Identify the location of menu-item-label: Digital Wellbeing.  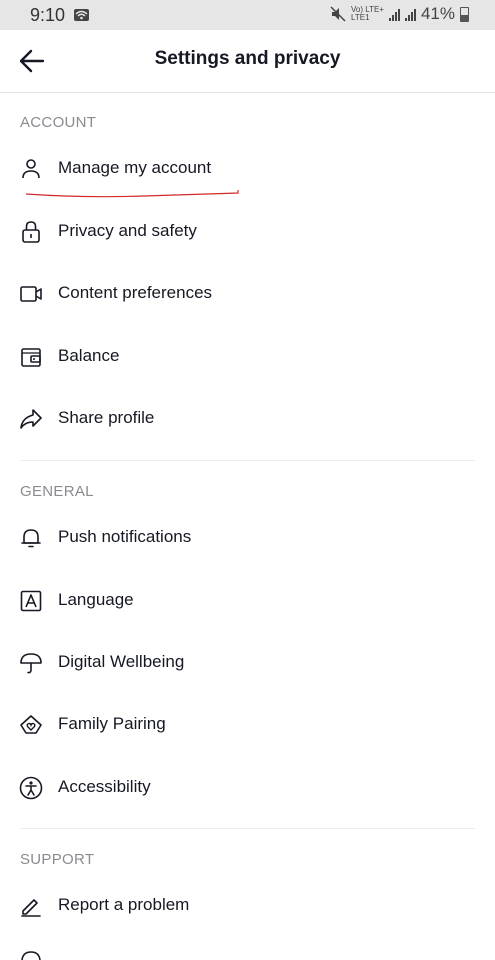
(121, 661).